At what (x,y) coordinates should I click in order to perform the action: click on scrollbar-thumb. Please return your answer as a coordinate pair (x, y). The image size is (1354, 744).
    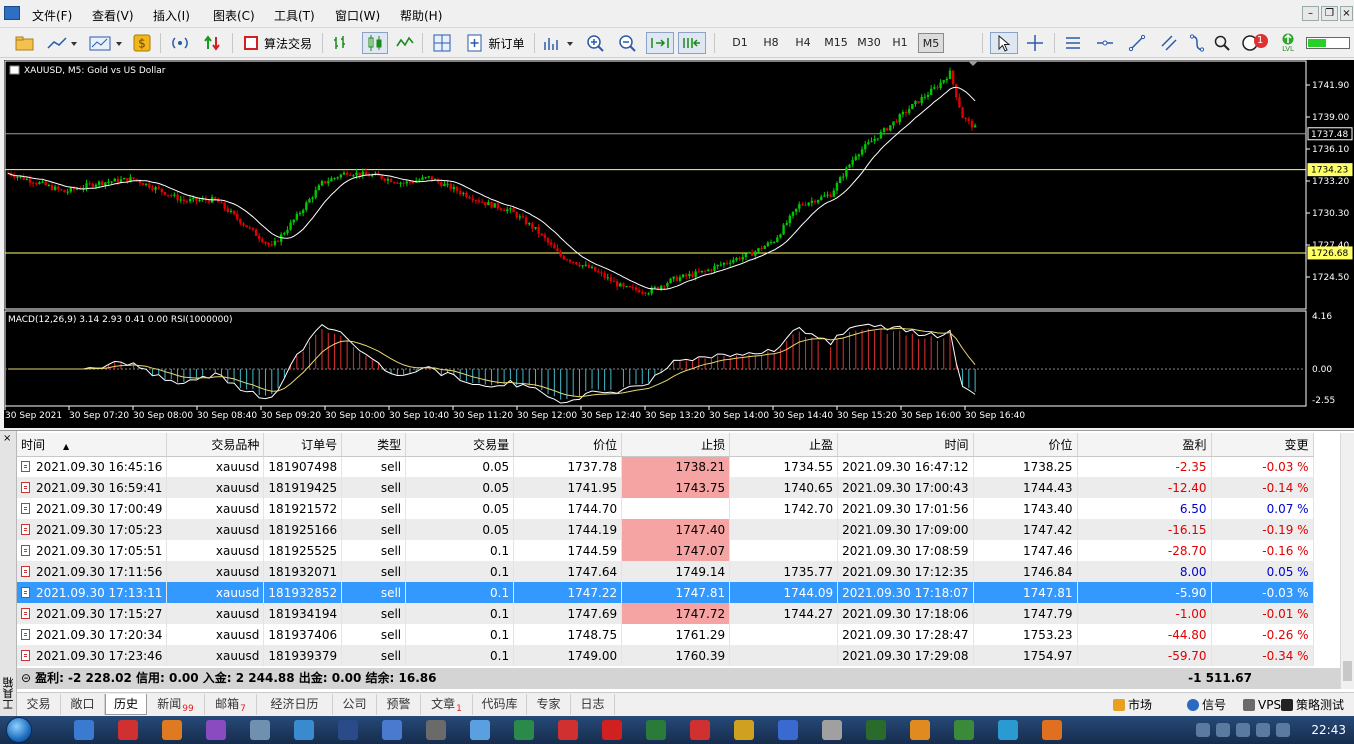
    Looking at the image, I should click on (1347, 671).